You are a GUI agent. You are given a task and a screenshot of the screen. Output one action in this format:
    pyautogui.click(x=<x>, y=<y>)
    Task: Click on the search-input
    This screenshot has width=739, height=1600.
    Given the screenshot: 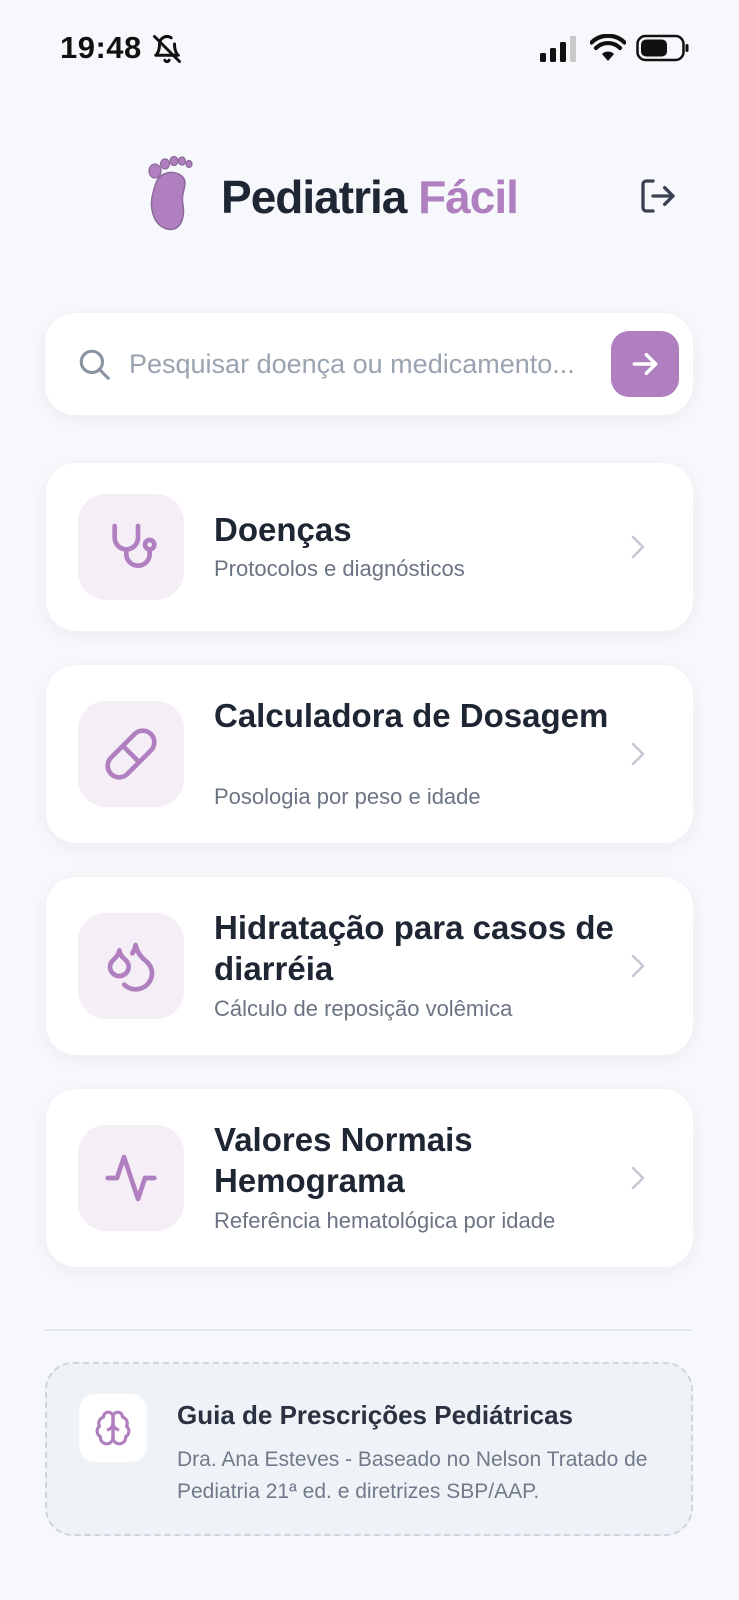 What is the action you would take?
    pyautogui.click(x=384, y=364)
    